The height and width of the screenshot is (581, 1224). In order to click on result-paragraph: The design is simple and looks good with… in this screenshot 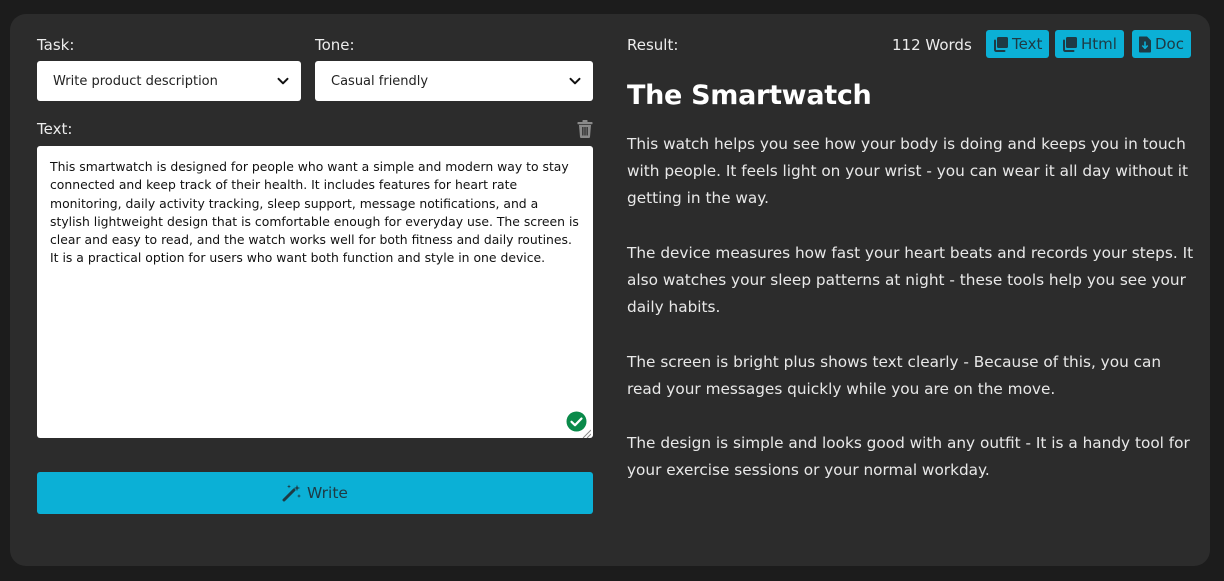, I will do `click(908, 457)`.